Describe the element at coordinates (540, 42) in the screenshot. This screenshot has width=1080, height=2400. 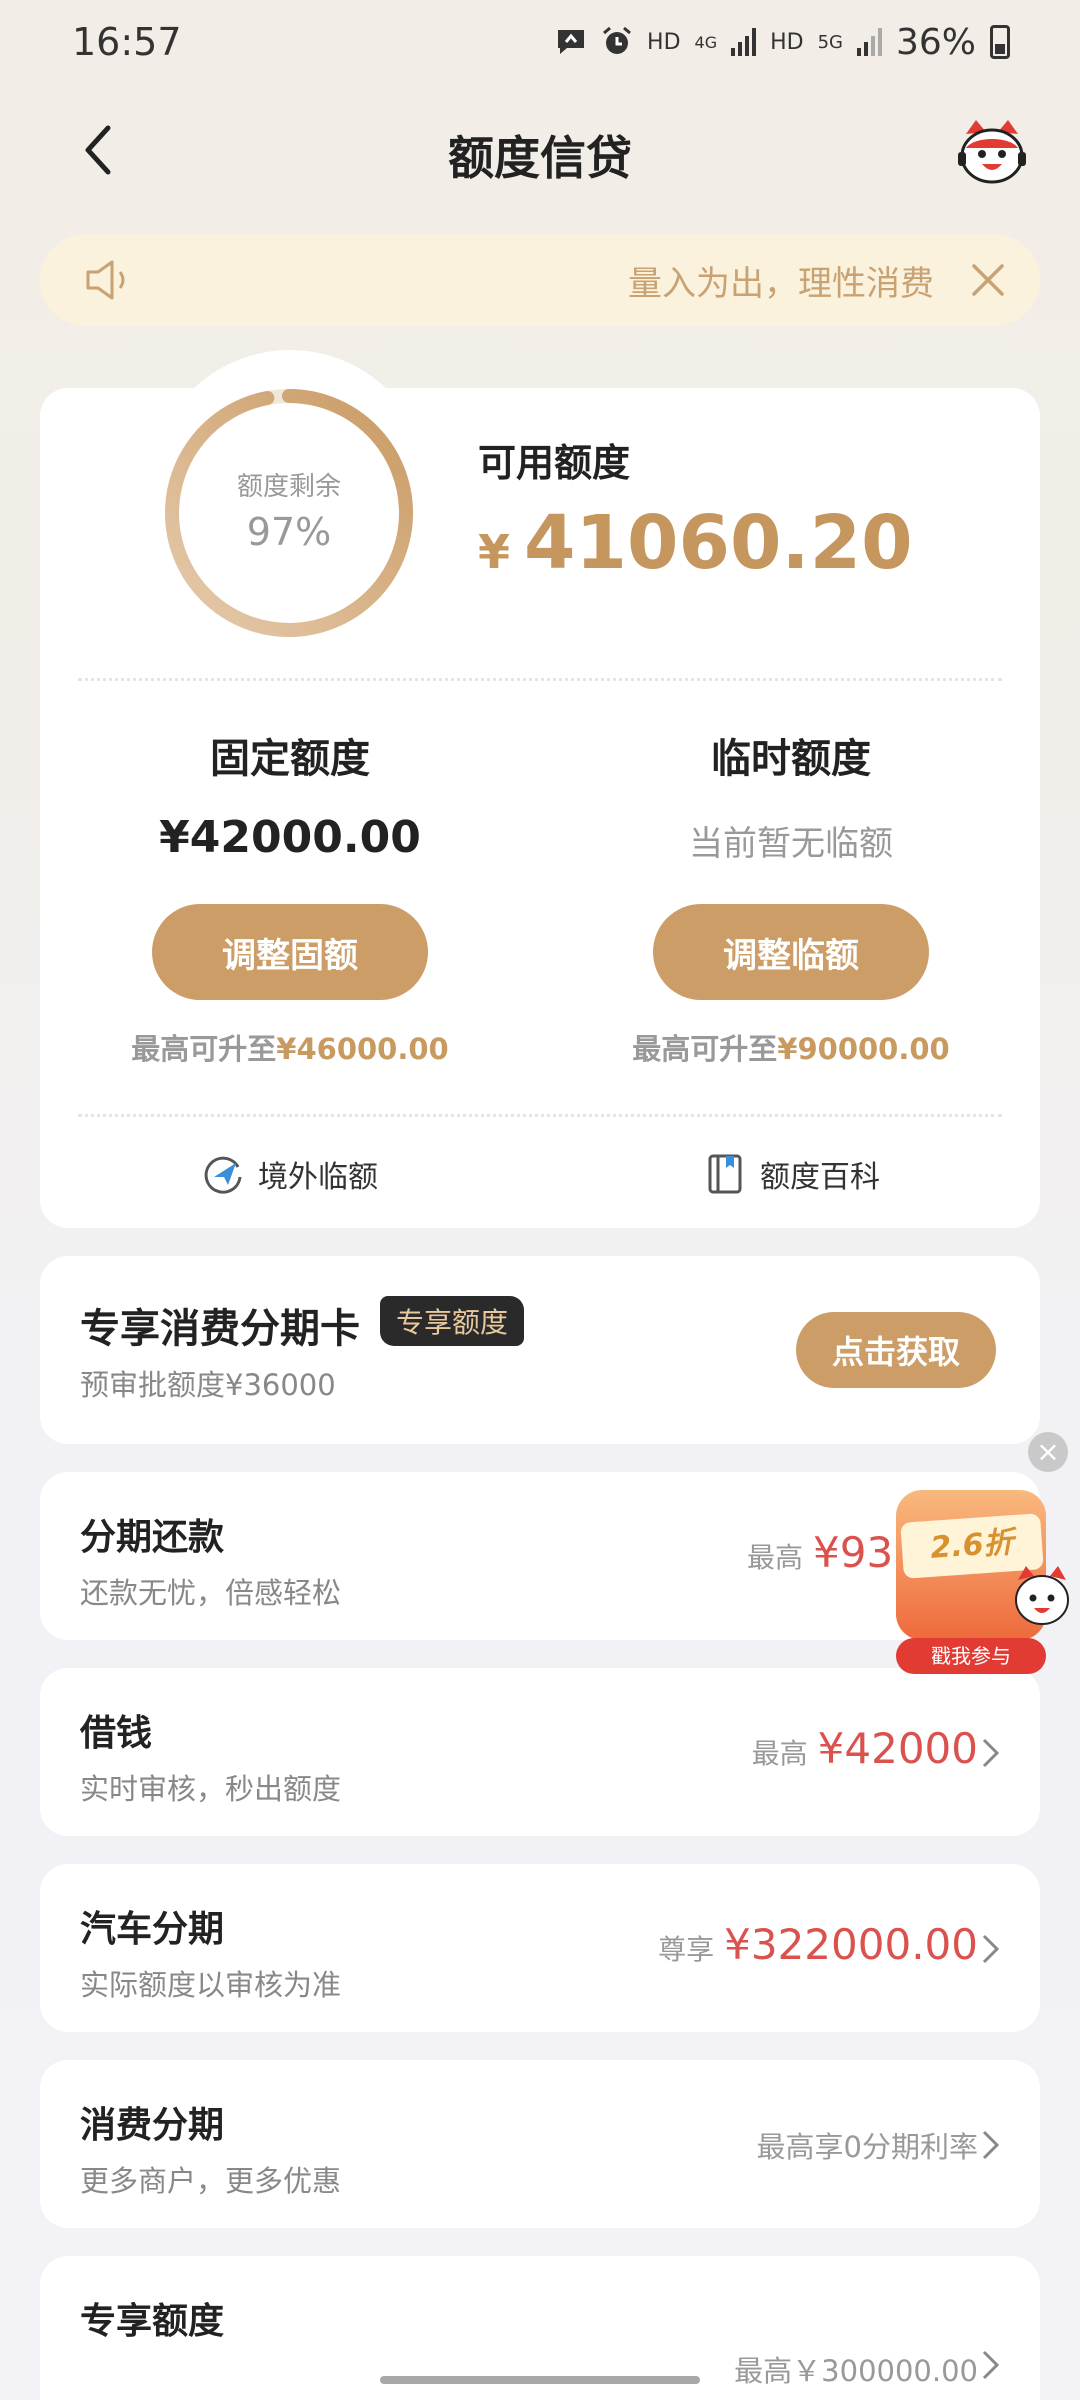
I see `status-bar: 16:57 HD 4G HD 5G 36%` at that location.